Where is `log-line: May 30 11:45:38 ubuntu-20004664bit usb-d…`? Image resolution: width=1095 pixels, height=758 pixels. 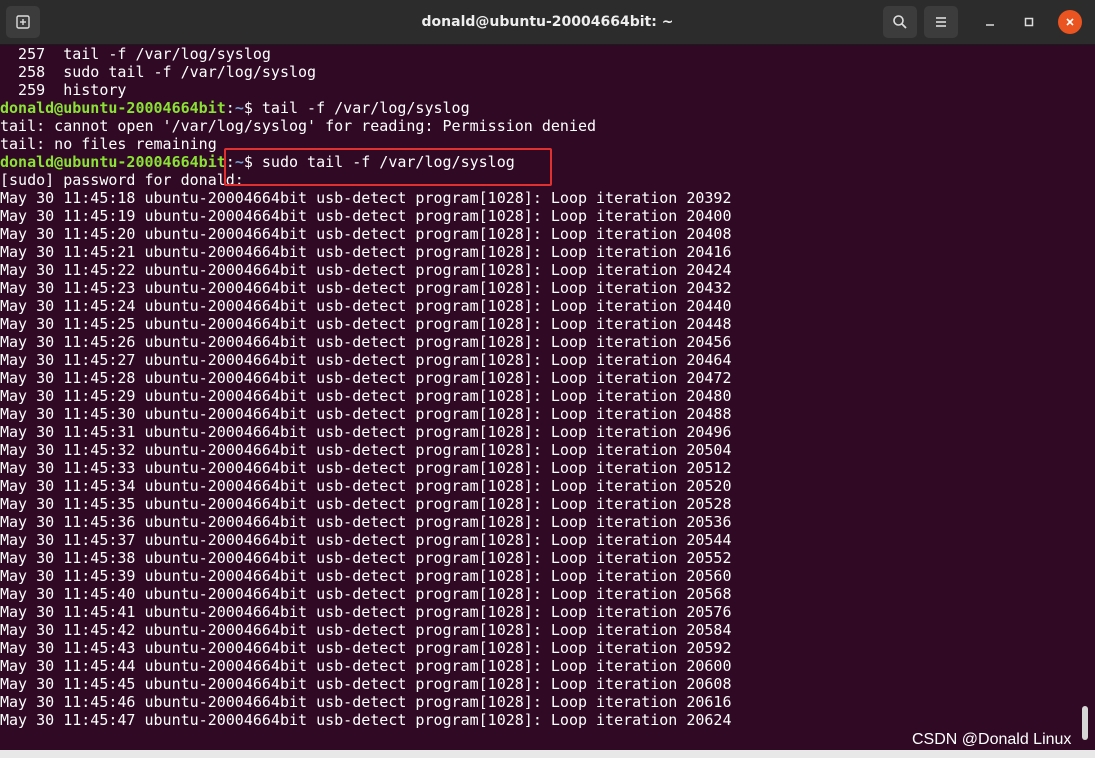
log-line: May 30 11:45:38 ubuntu-20004664bit usb-d… is located at coordinates (366, 558).